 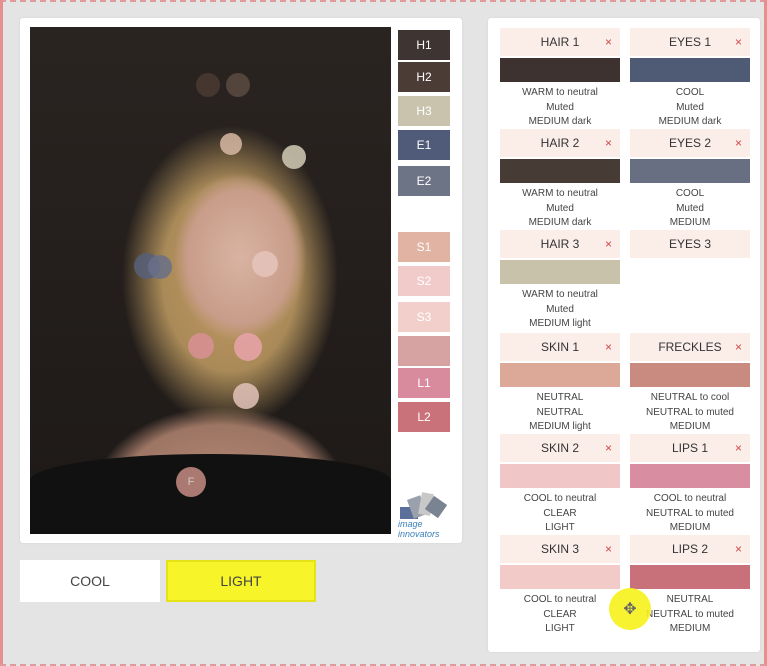 I want to click on feature-cell-header: LIPS 1 ×, so click(x=690, y=448).